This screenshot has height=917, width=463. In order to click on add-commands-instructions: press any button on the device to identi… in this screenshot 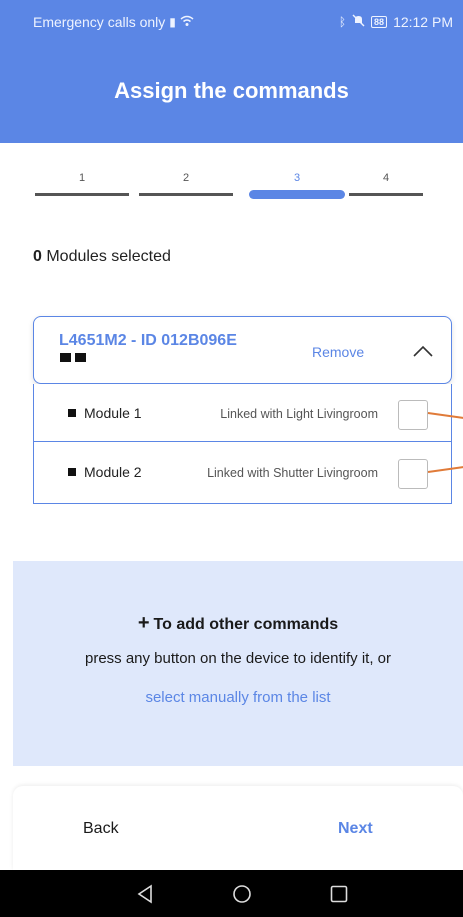, I will do `click(237, 658)`.